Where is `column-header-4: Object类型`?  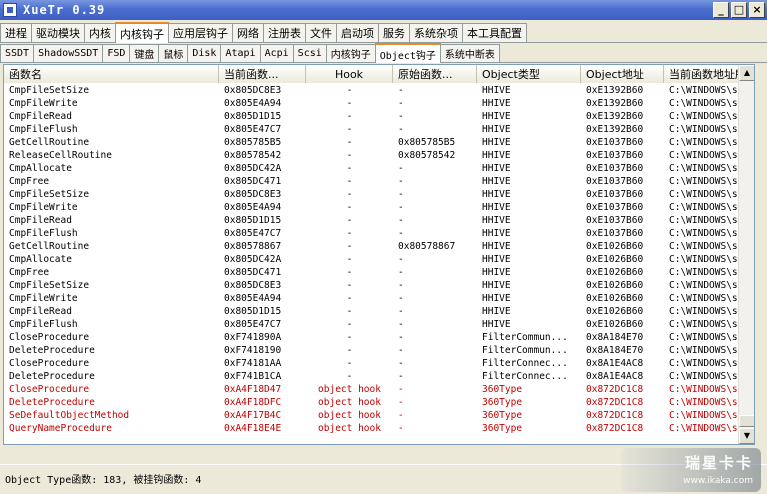
column-header-4: Object类型 is located at coordinates (529, 74).